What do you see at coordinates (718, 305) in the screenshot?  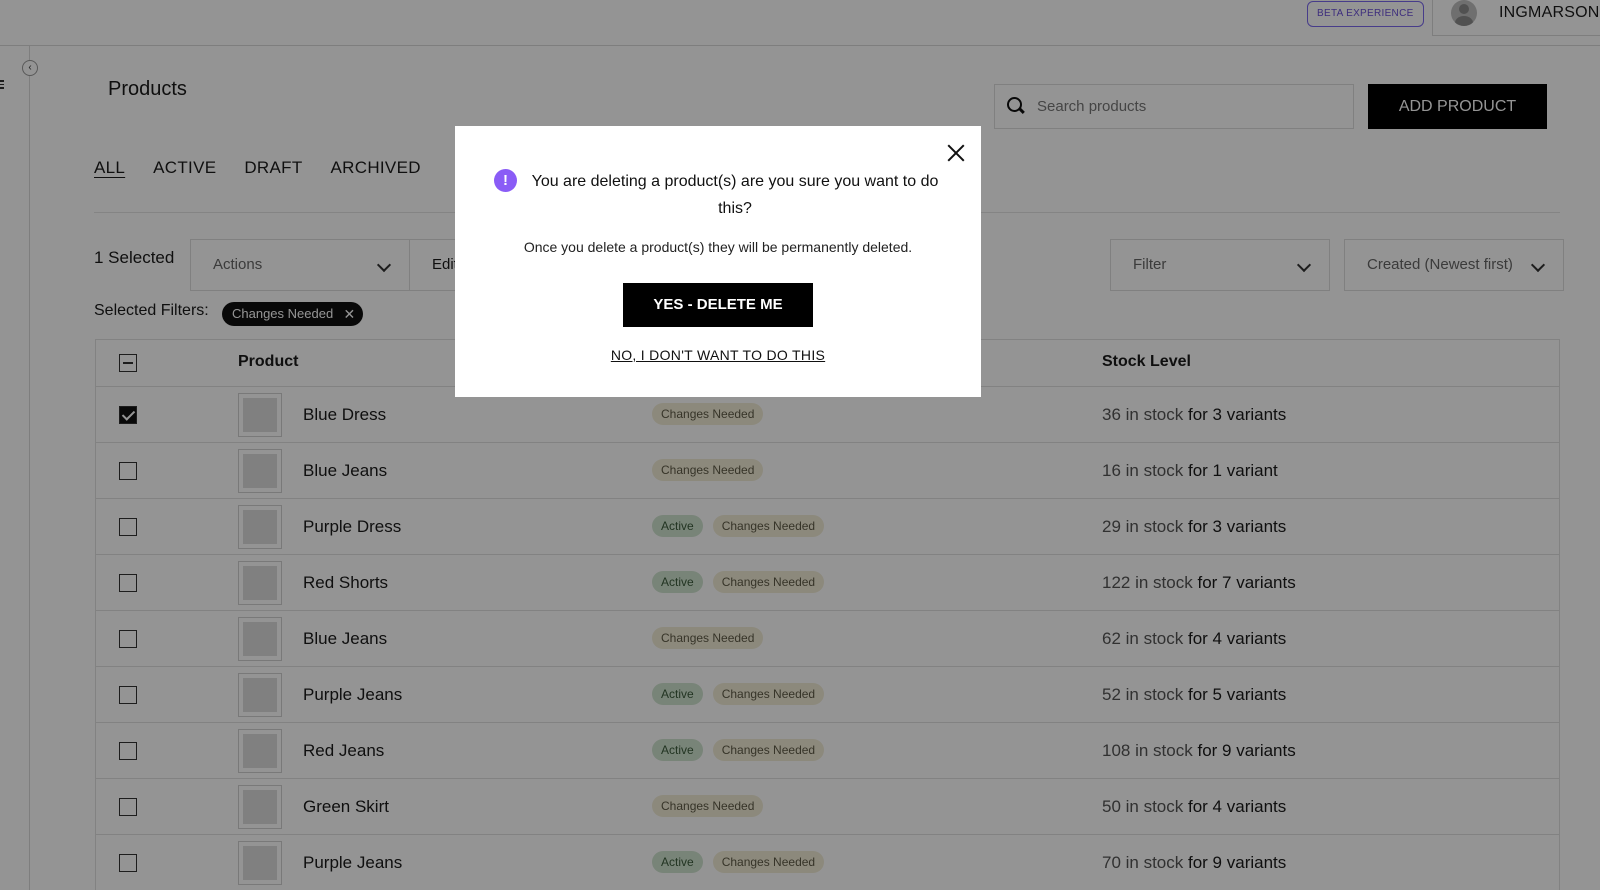 I see `confirm-delete-button: YES - DELETE ME` at bounding box center [718, 305].